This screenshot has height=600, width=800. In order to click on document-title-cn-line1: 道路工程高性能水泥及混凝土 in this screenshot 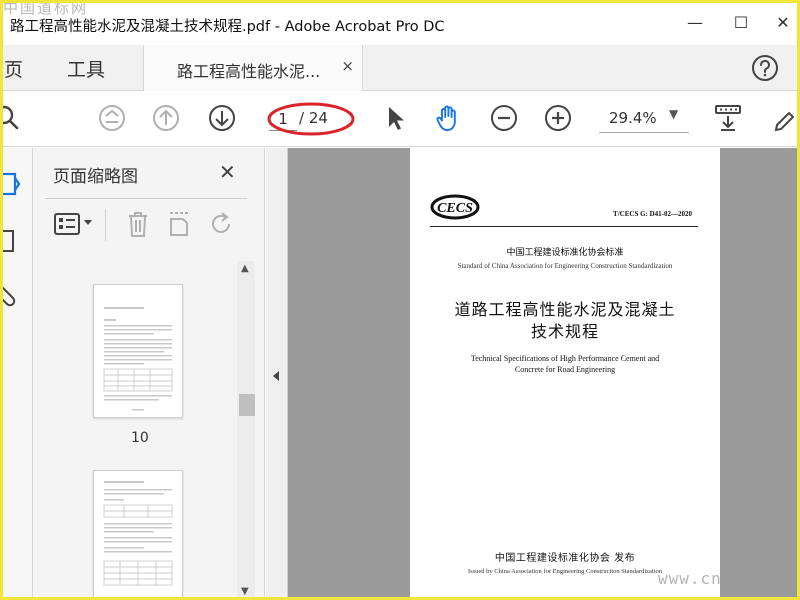, I will do `click(565, 309)`.